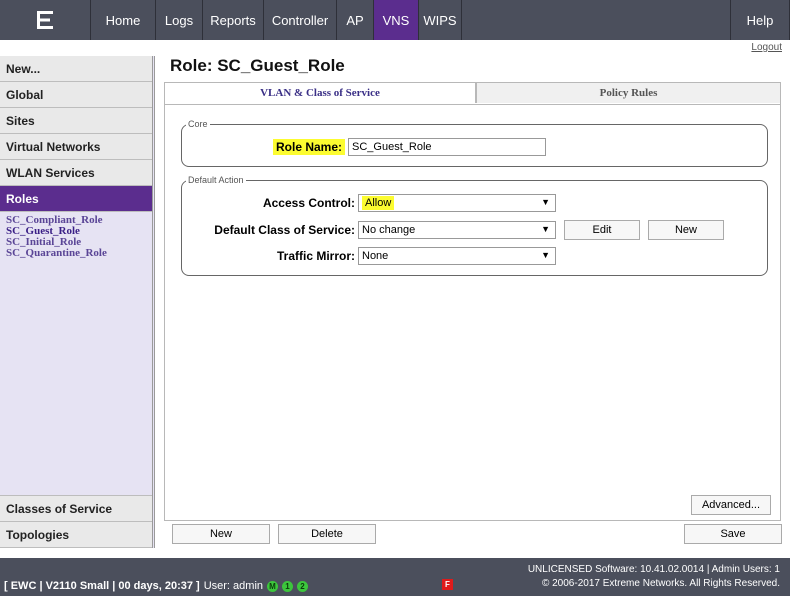 Image resolution: width=790 pixels, height=596 pixels. What do you see at coordinates (389, 230) in the screenshot?
I see `default-cos-value: No change` at bounding box center [389, 230].